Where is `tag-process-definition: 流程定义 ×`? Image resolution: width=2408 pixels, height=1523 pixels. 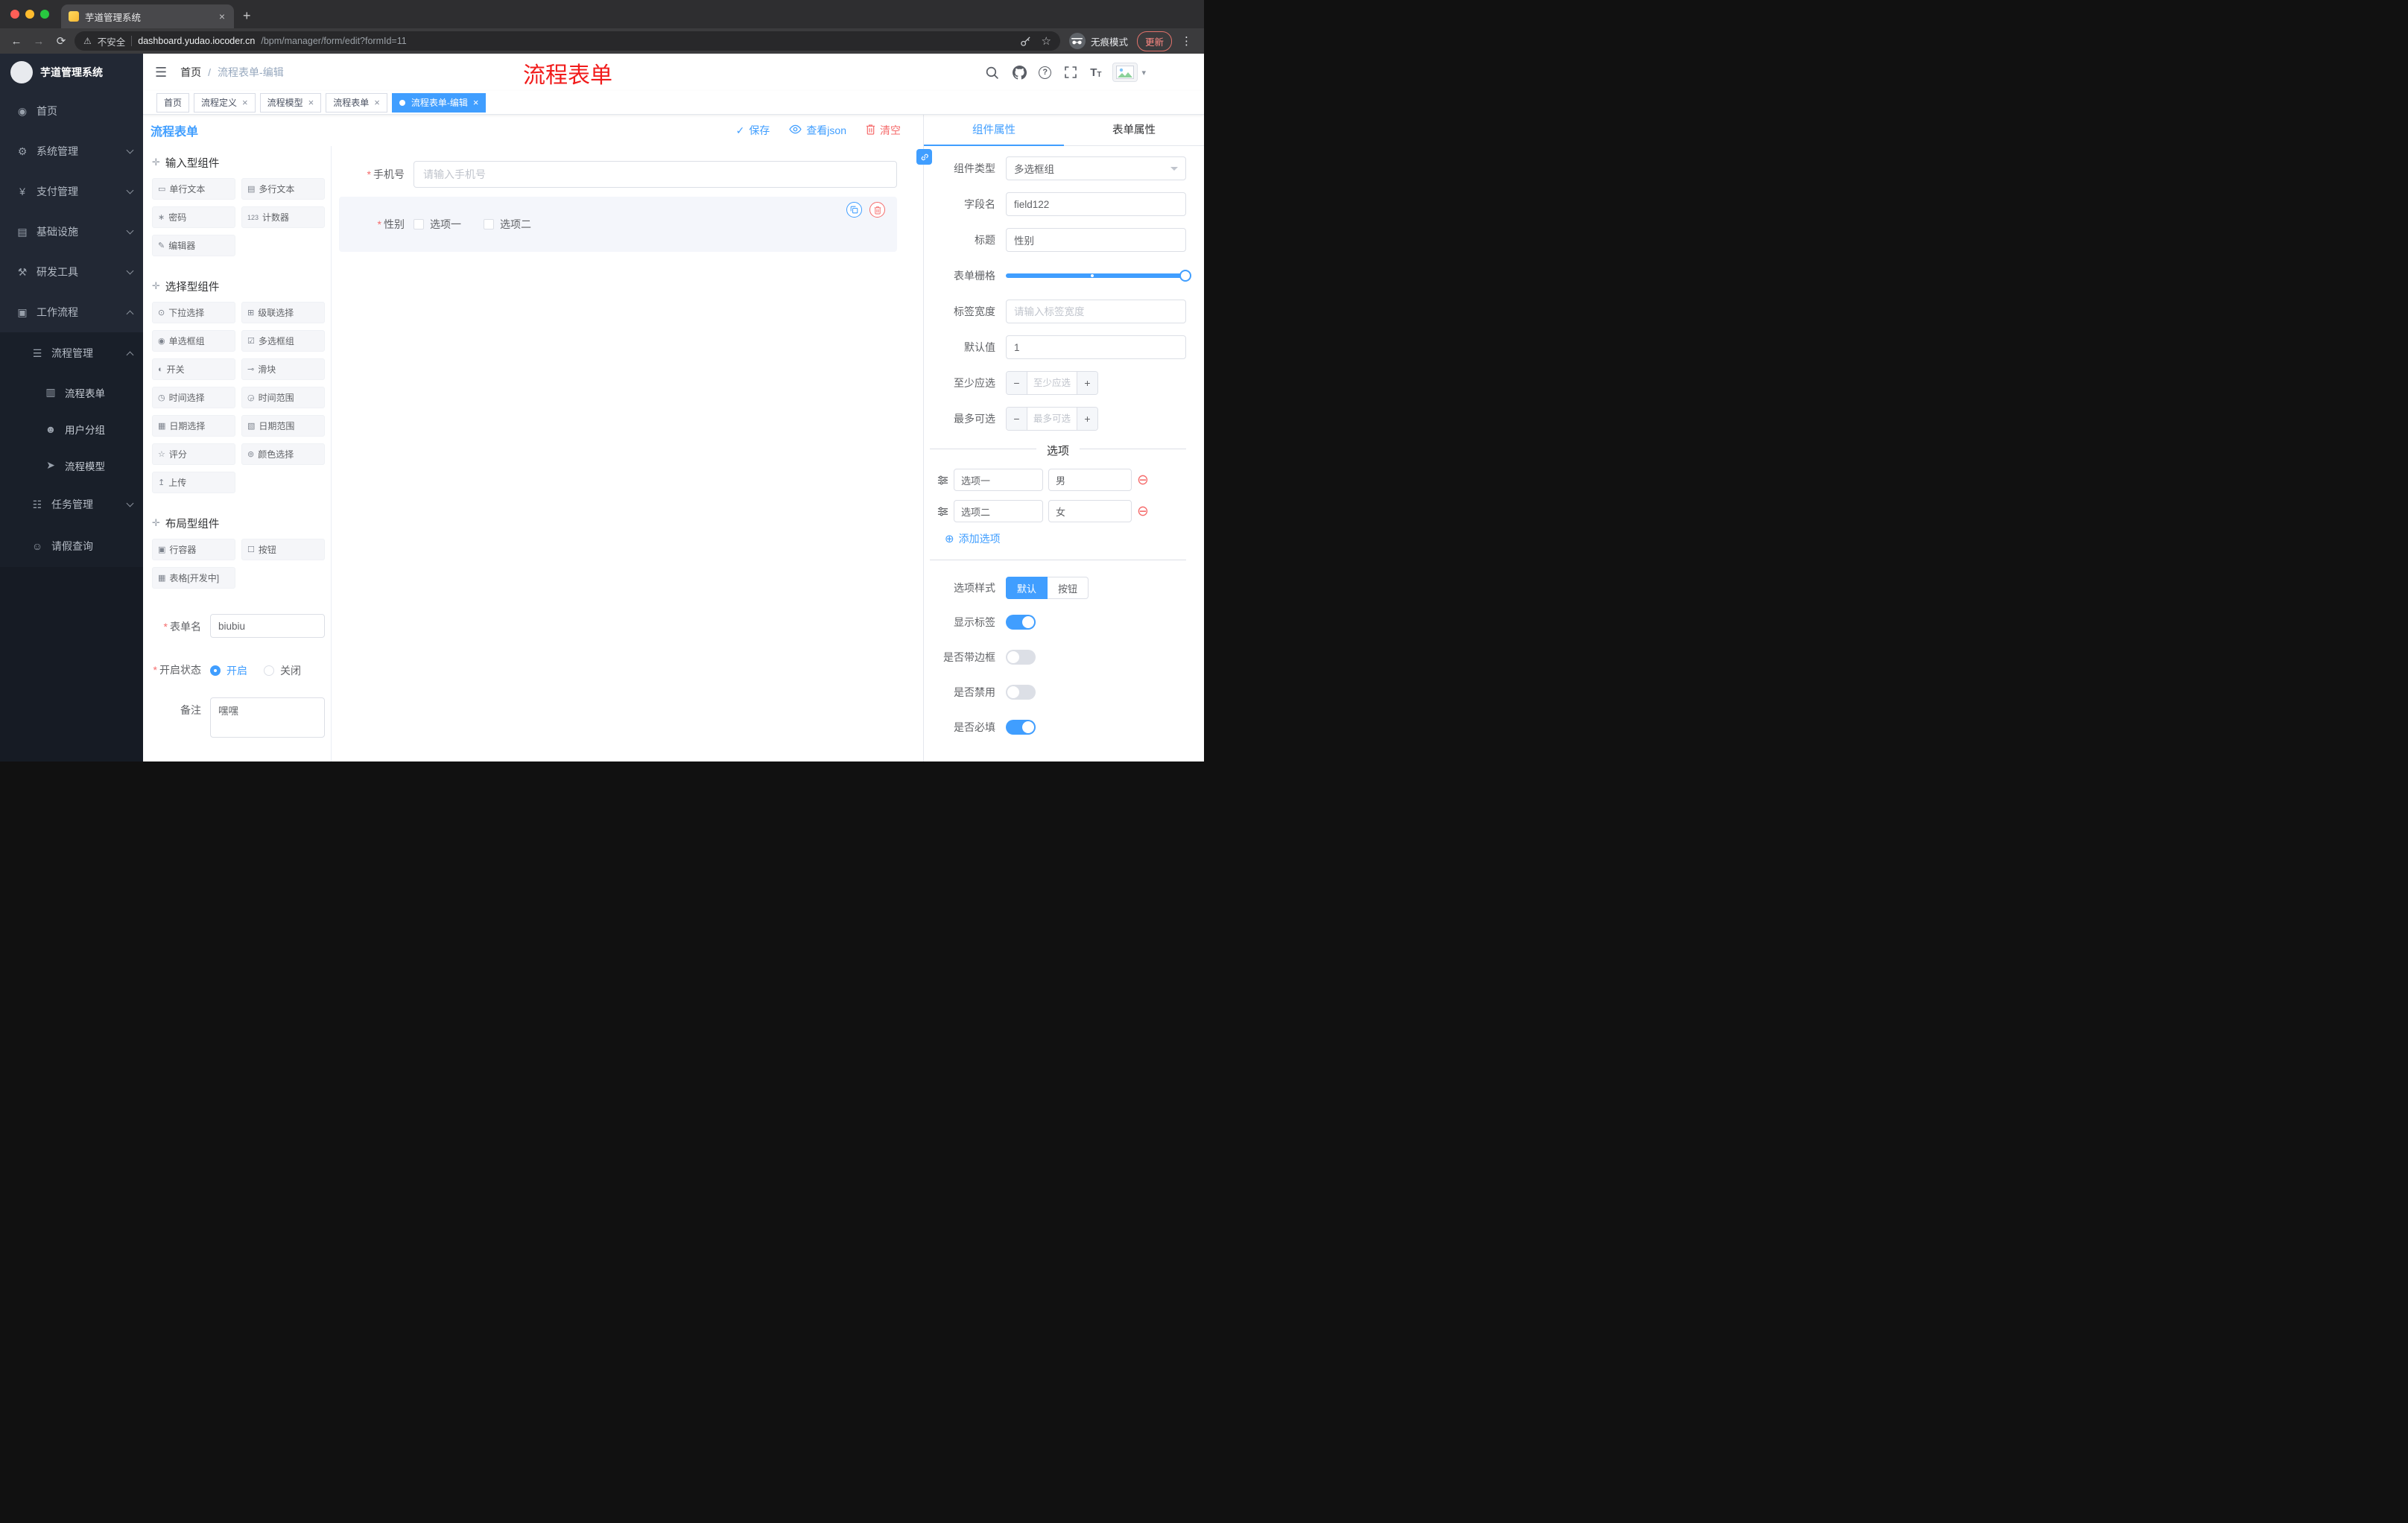
tag-process-definition: 流程定义 × is located at coordinates (225, 102).